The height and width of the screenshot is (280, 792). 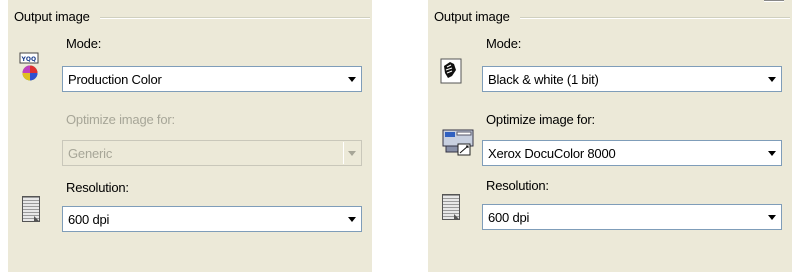 What do you see at coordinates (458, 141) in the screenshot?
I see `printer-icon` at bounding box center [458, 141].